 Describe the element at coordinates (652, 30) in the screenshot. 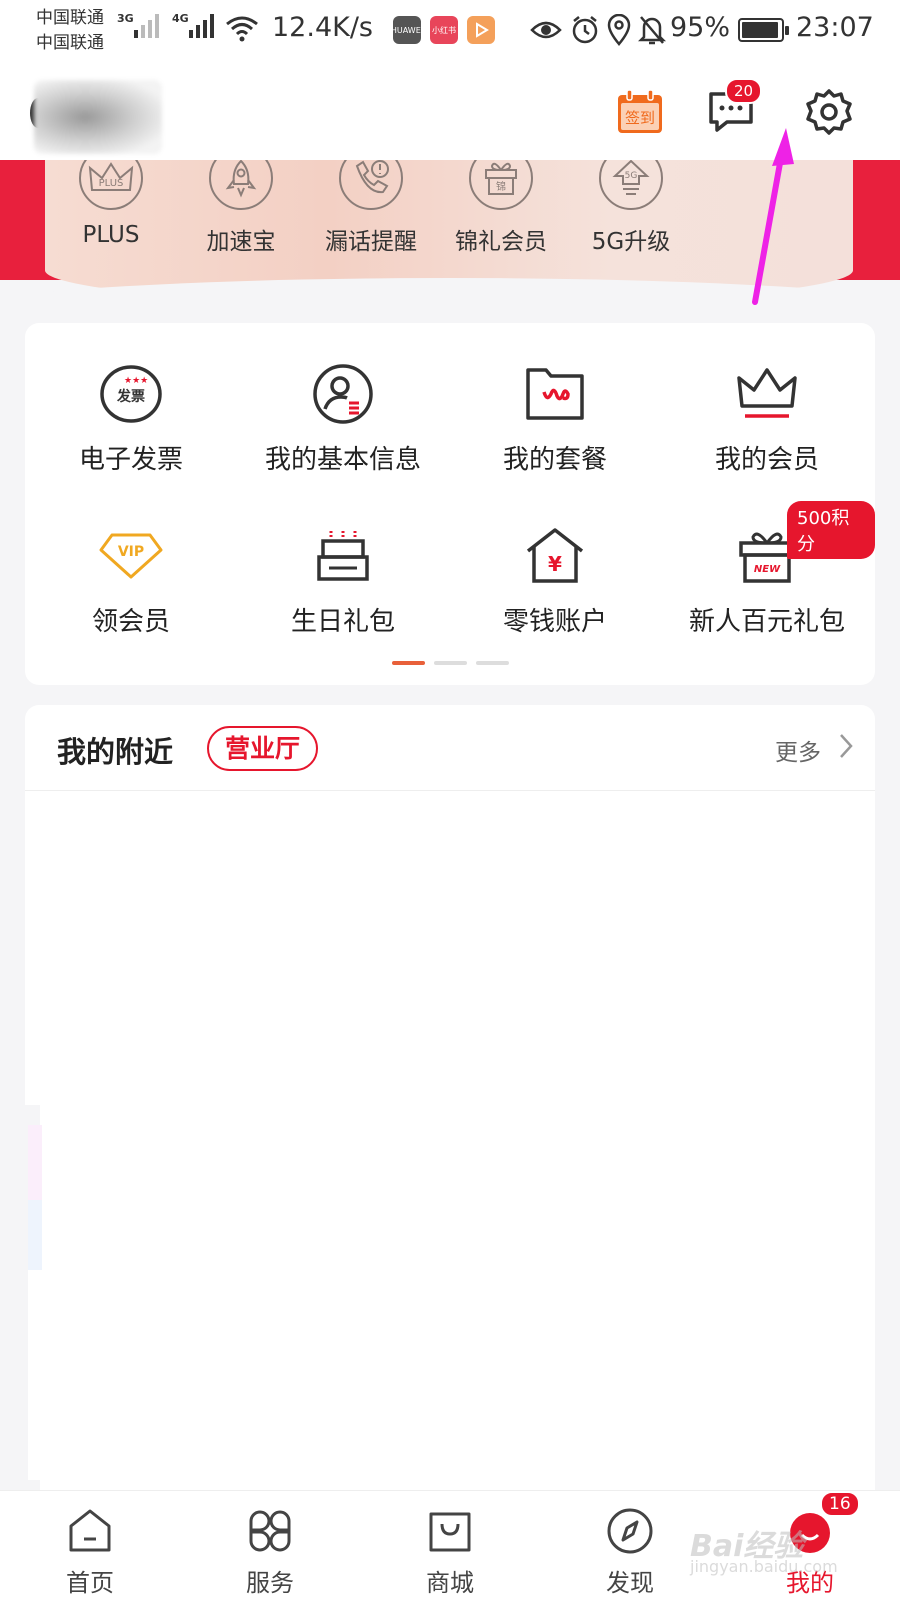

I see `mute-bell-icon` at that location.